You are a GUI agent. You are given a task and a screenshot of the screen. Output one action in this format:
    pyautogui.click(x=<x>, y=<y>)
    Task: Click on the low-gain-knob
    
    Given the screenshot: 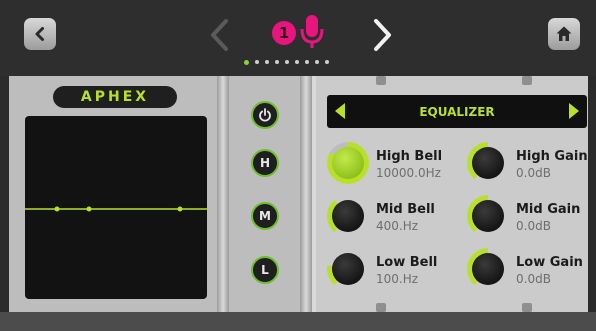 What is the action you would take?
    pyautogui.click(x=488, y=269)
    